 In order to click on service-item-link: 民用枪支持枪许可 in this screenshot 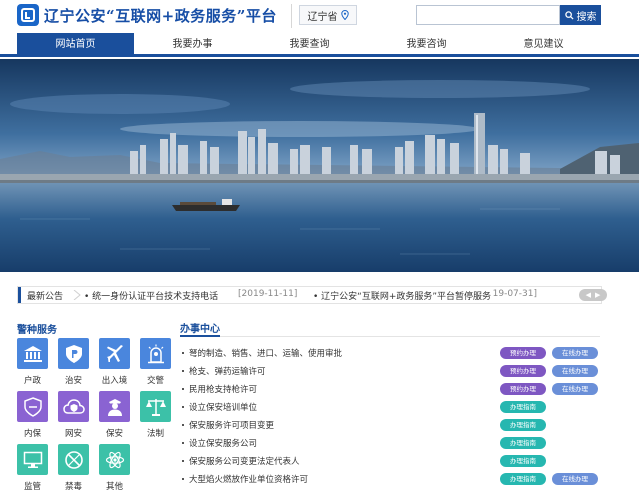, I will do `click(223, 389)`.